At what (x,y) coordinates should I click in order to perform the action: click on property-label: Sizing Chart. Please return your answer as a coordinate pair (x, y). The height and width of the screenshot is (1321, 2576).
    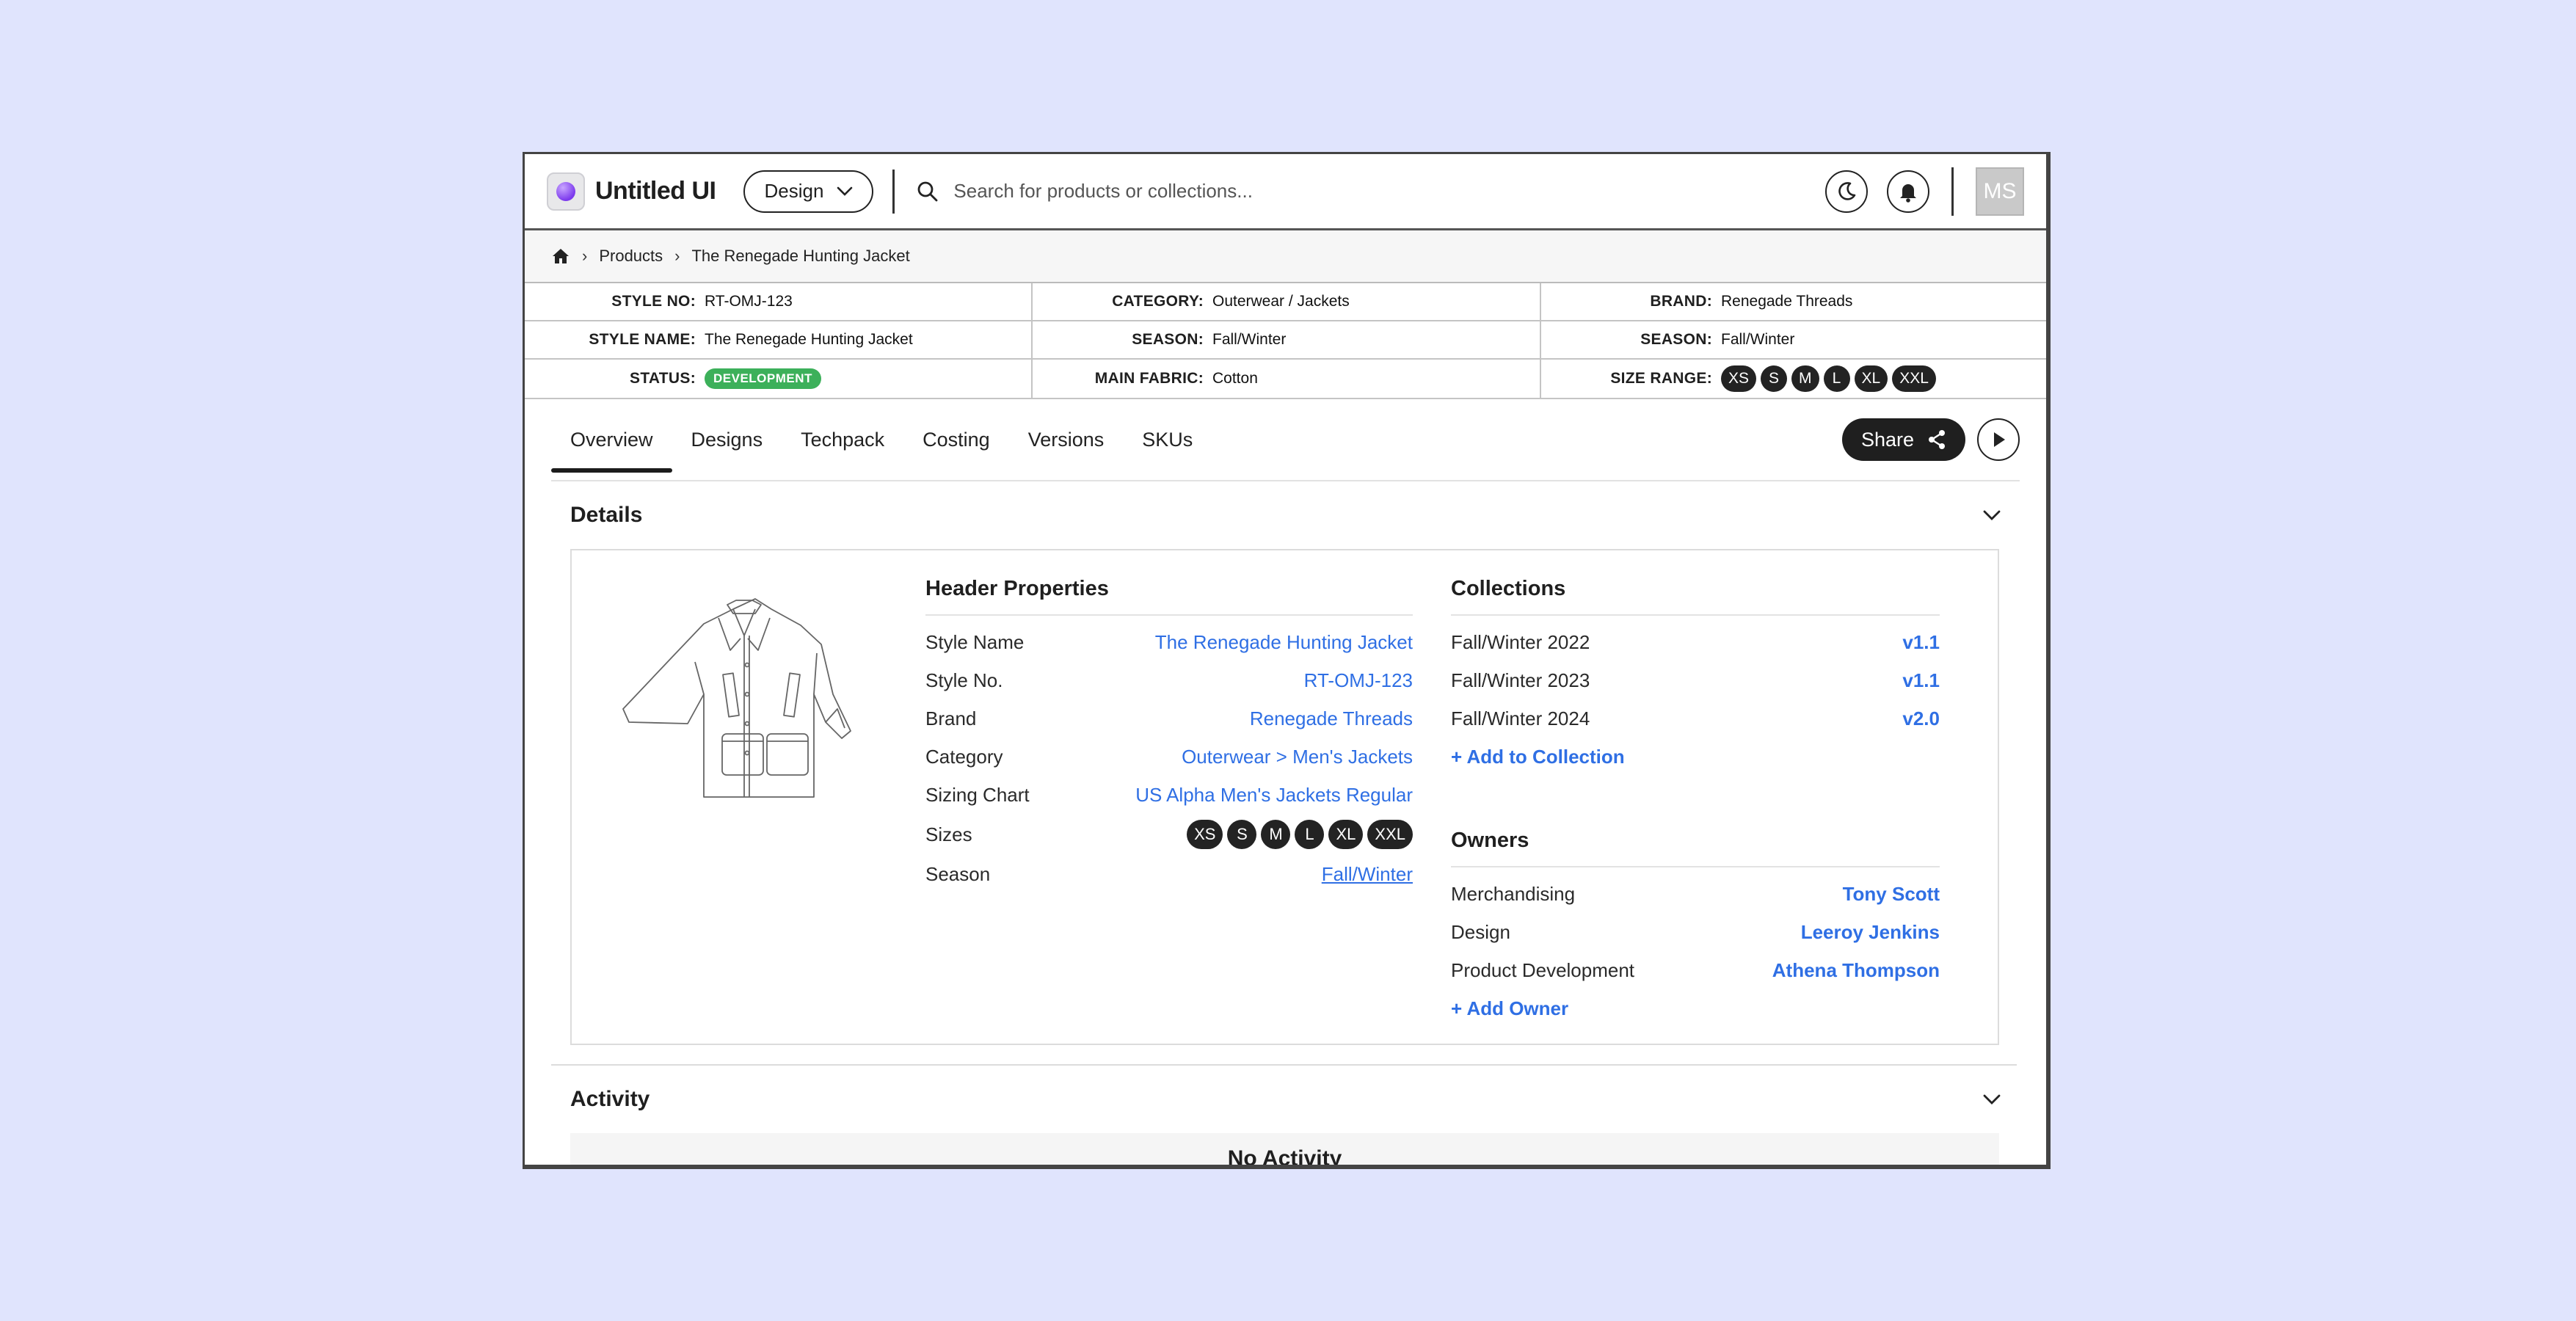
    Looking at the image, I should click on (977, 794).